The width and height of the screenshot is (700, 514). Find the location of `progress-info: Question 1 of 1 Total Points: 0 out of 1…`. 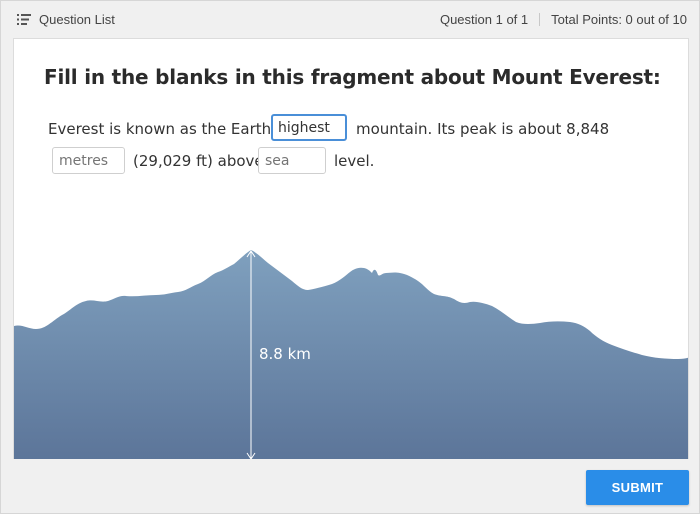

progress-info: Question 1 of 1 Total Points: 0 out of 1… is located at coordinates (563, 19).